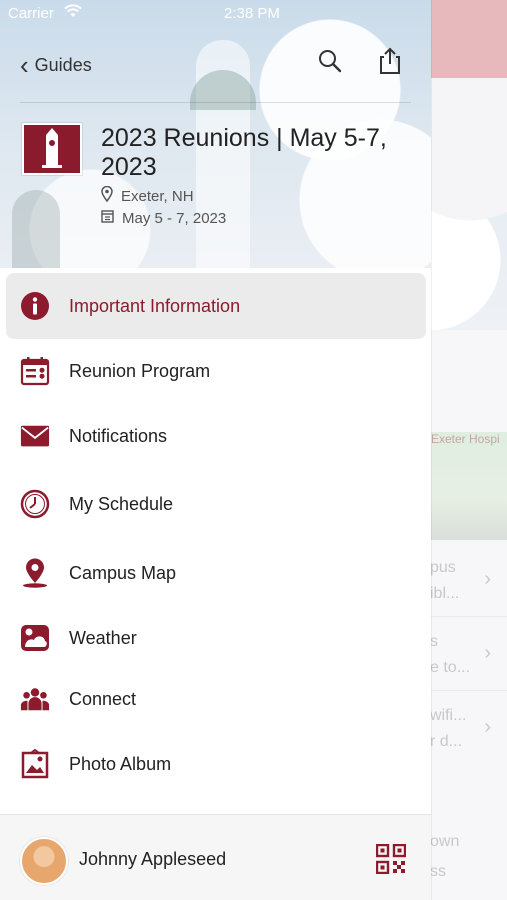  What do you see at coordinates (155, 305) in the screenshot?
I see `menu-item-label: Important Information` at bounding box center [155, 305].